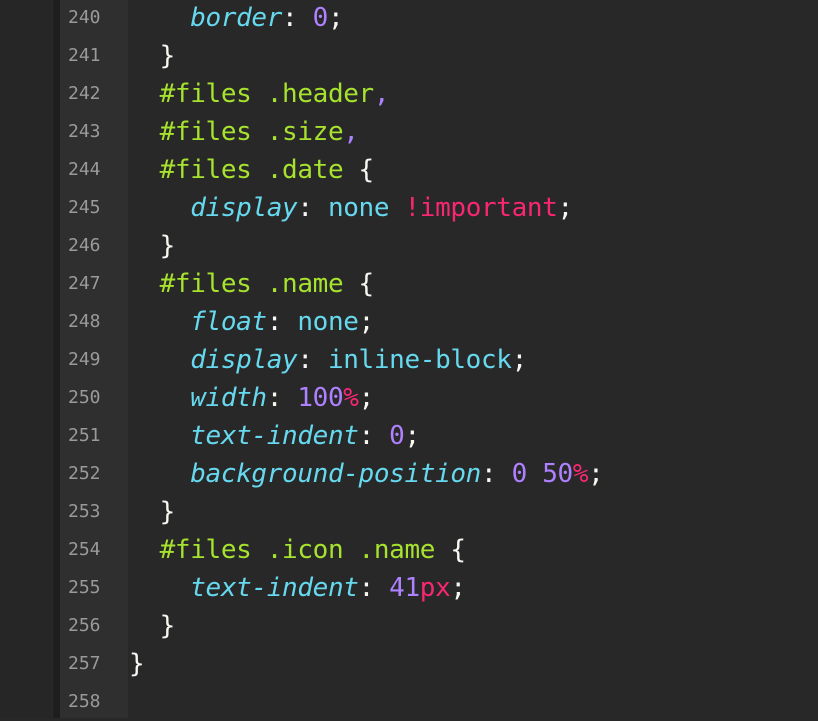 This screenshot has height=721, width=818. What do you see at coordinates (84, 17) in the screenshot?
I see `line-number: 240` at bounding box center [84, 17].